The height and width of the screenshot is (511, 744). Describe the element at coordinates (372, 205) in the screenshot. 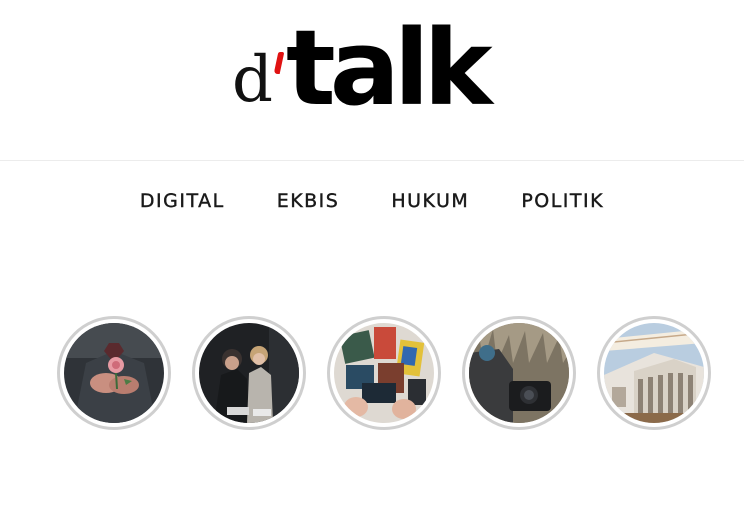

I see `category-nav: DIGITAL EKBIS HUKUM POLITIK` at that location.